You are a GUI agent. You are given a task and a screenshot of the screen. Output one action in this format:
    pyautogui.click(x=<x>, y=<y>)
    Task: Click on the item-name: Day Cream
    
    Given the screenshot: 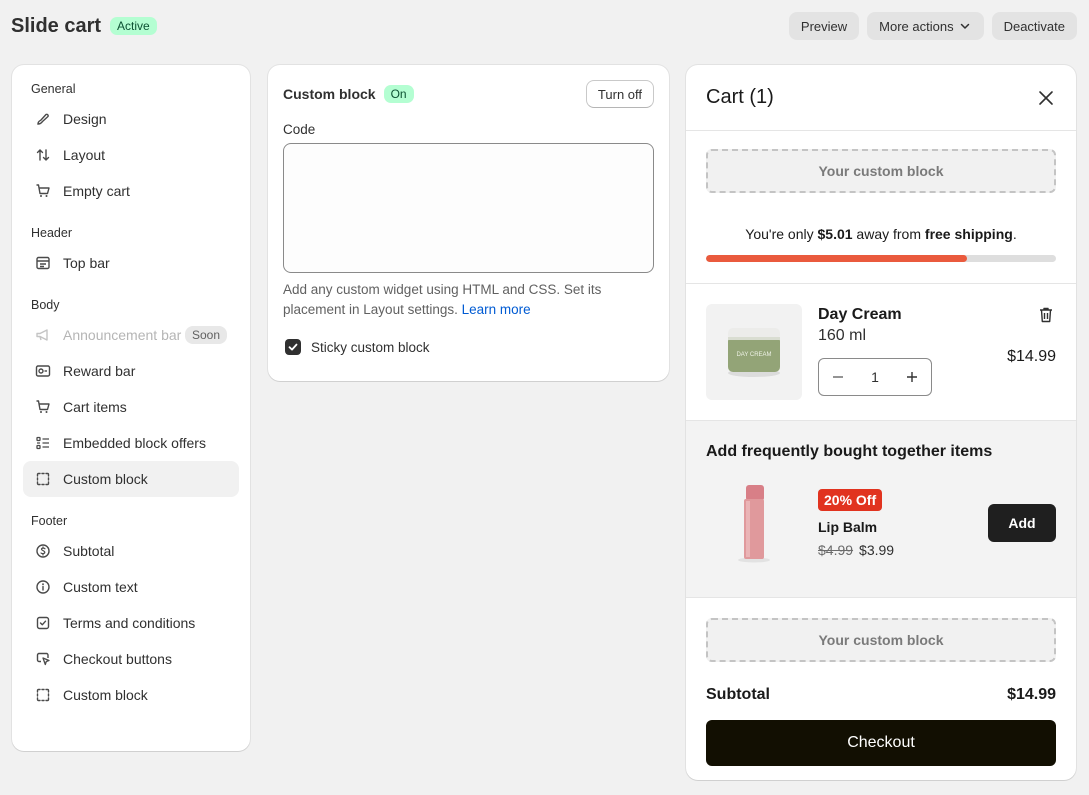 What is the action you would take?
    pyautogui.click(x=860, y=314)
    